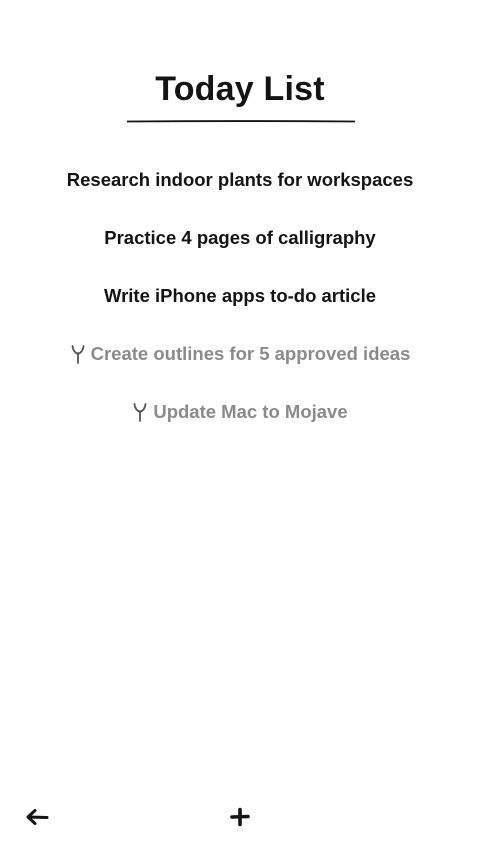  What do you see at coordinates (240, 195) in the screenshot?
I see `task-item: Research indoor plants for workspaces` at bounding box center [240, 195].